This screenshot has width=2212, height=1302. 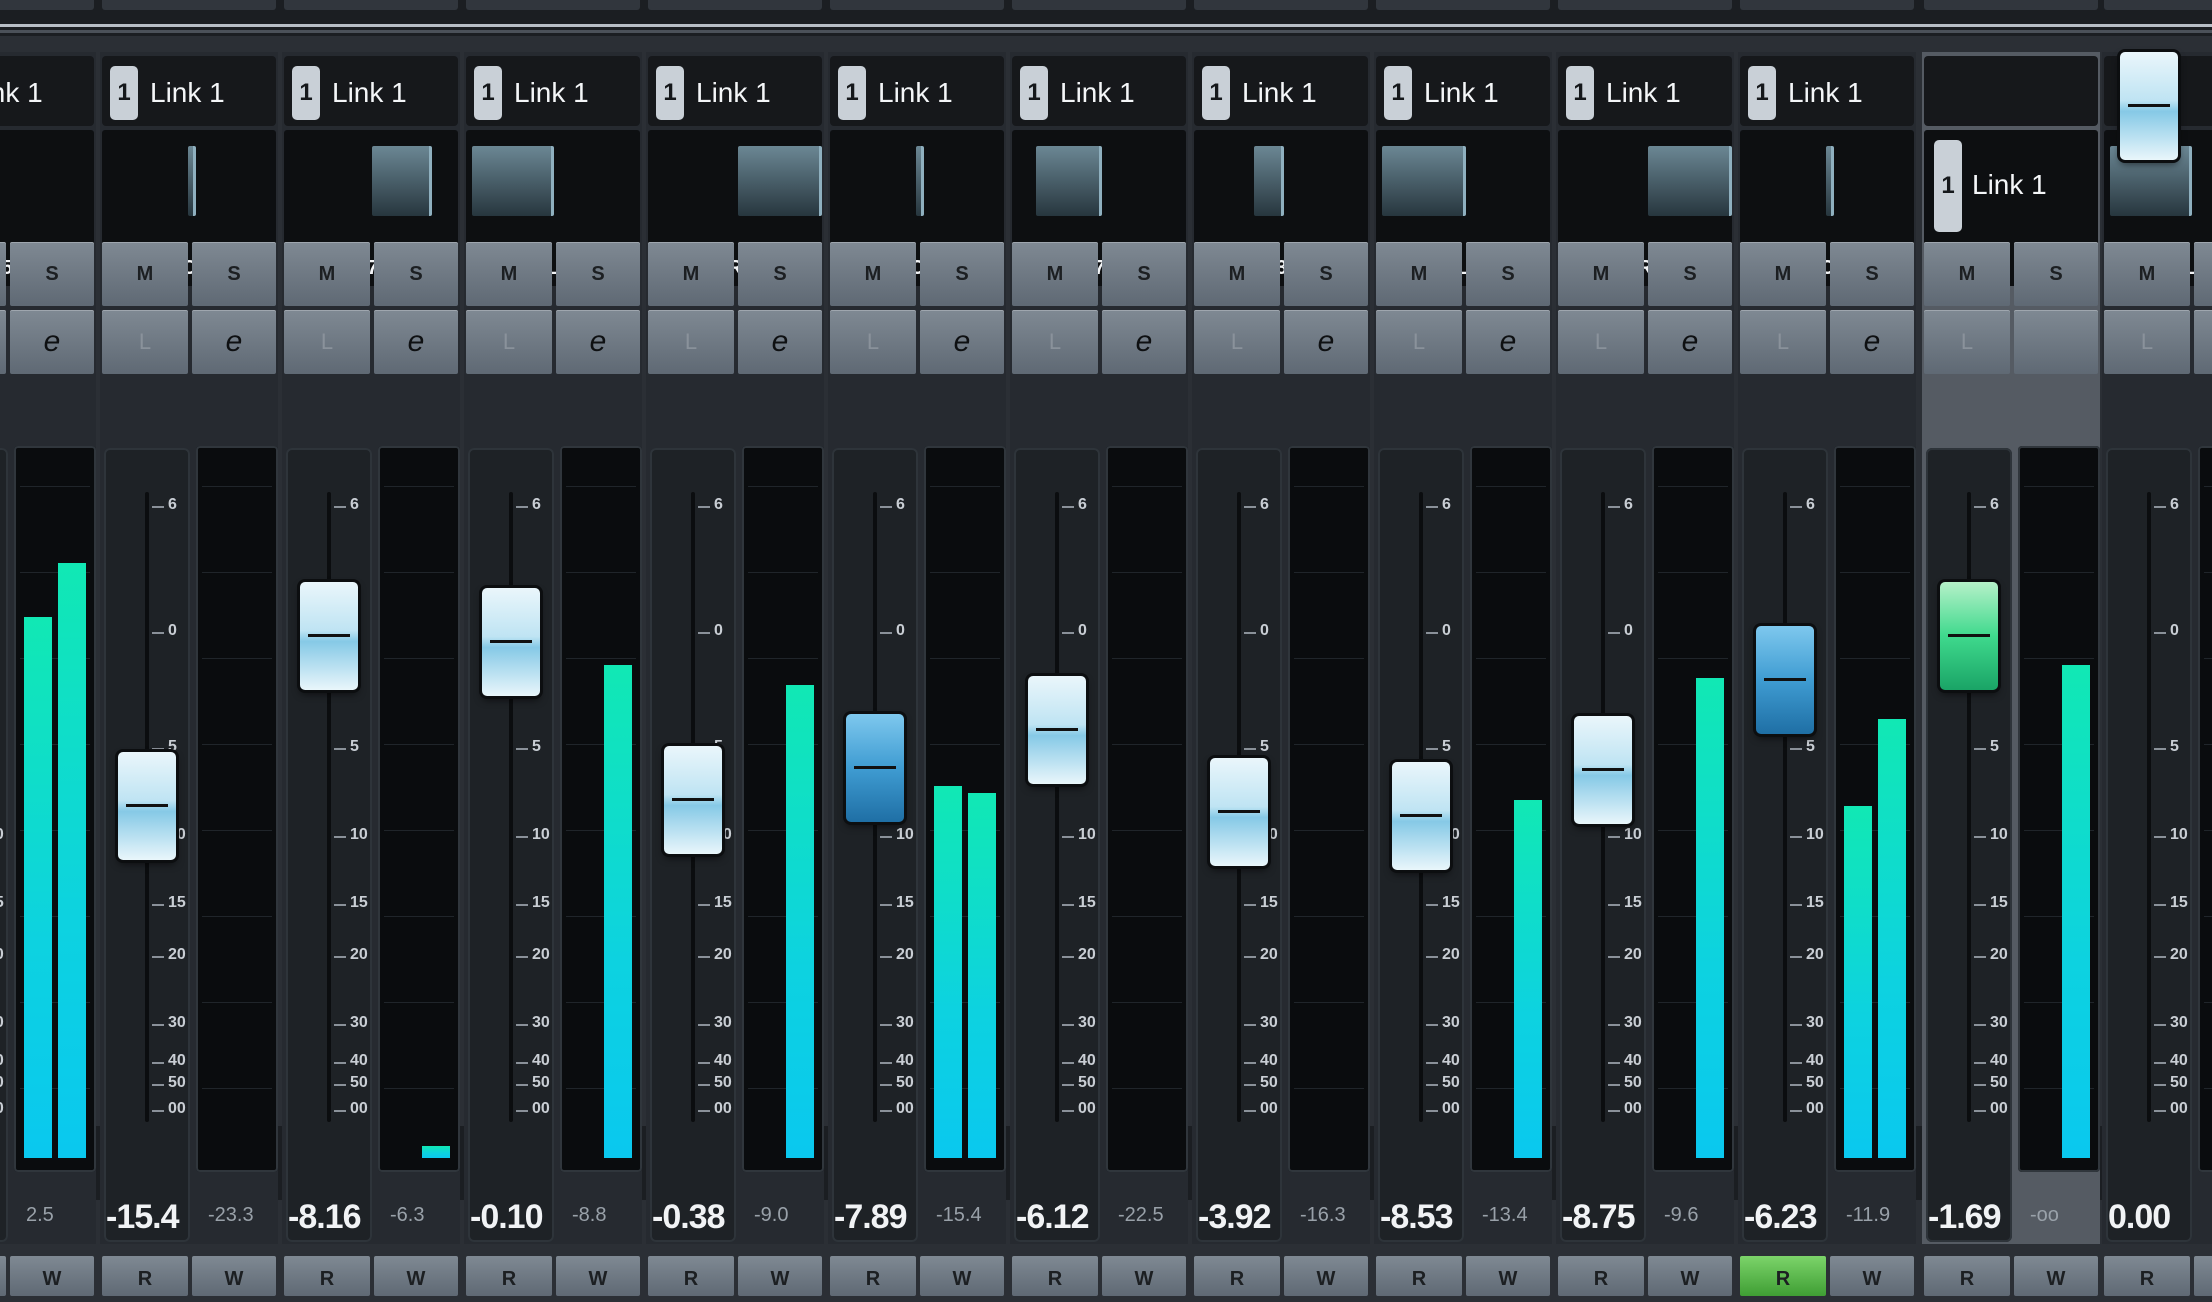 What do you see at coordinates (1234, 1217) in the screenshot?
I see `fader-value: -3.92` at bounding box center [1234, 1217].